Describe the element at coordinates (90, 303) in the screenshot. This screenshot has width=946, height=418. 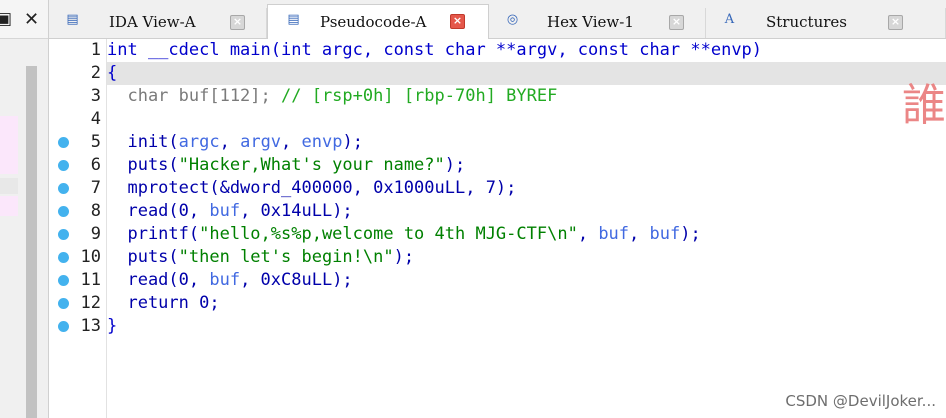
I see `line-number: 12` at that location.